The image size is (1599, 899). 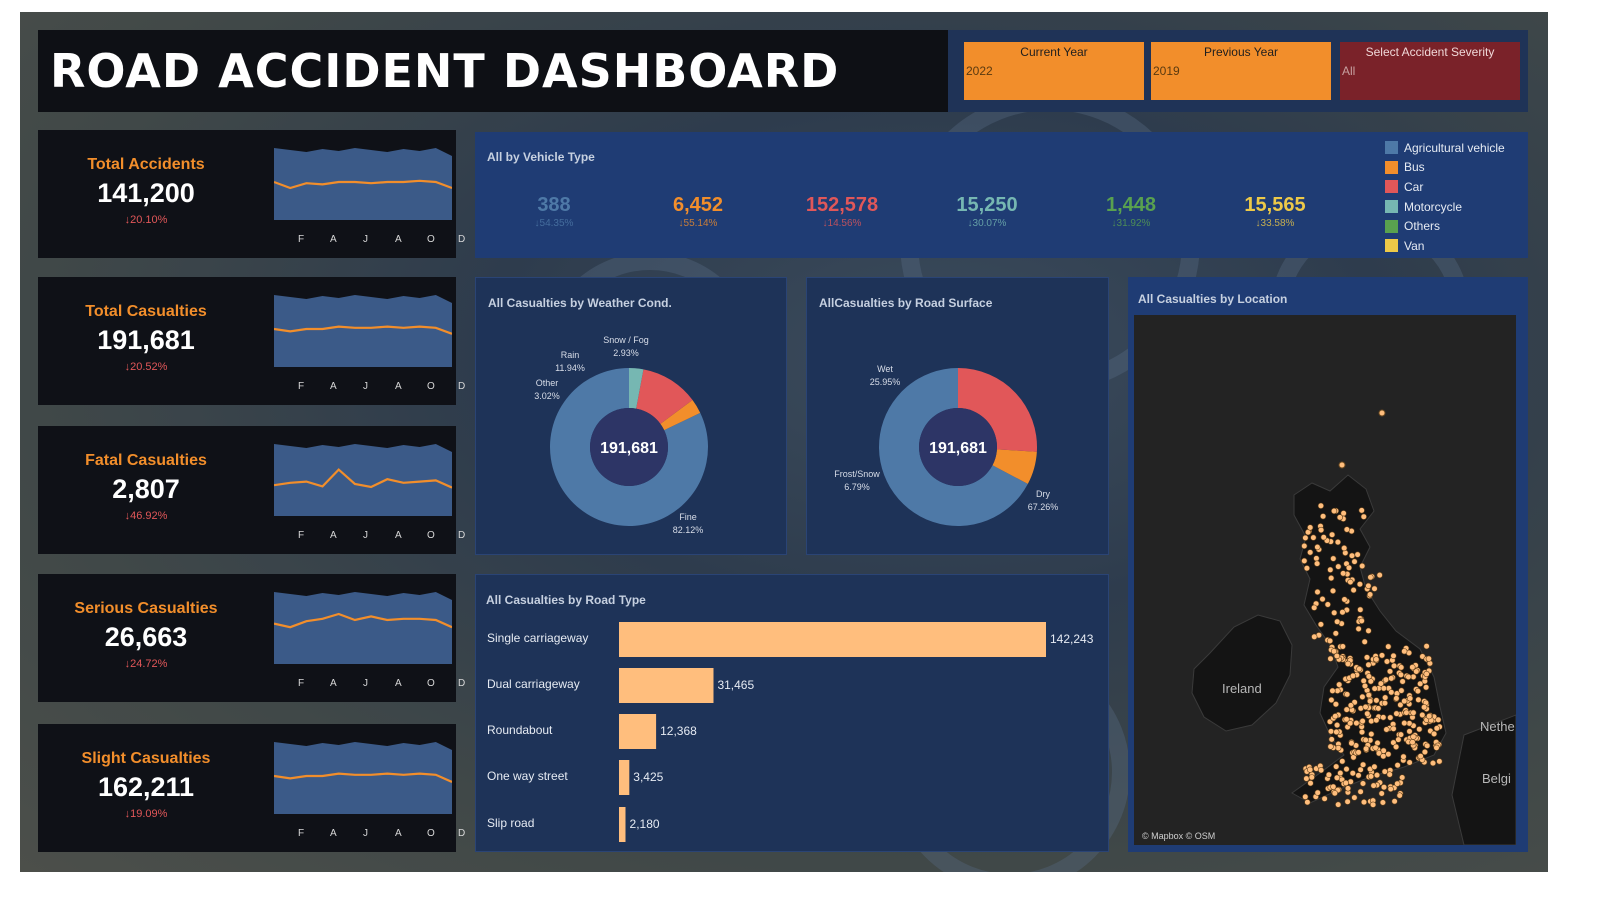 What do you see at coordinates (832, 639) in the screenshot?
I see `bar` at bounding box center [832, 639].